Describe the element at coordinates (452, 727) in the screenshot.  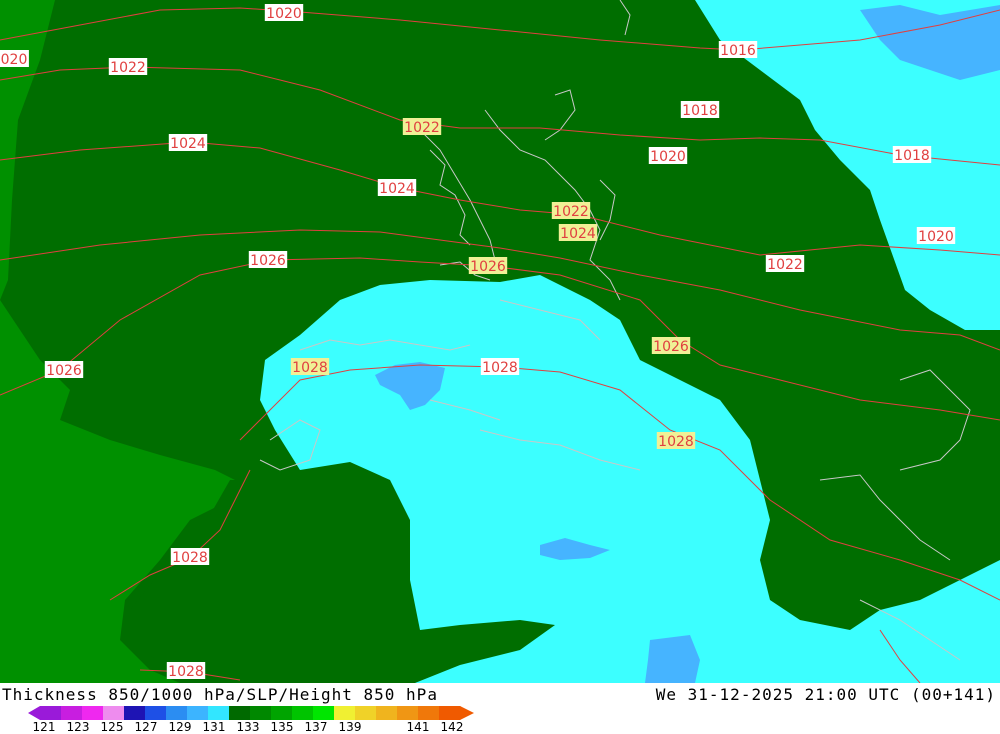
I see `scale-tick-label: 142` at that location.